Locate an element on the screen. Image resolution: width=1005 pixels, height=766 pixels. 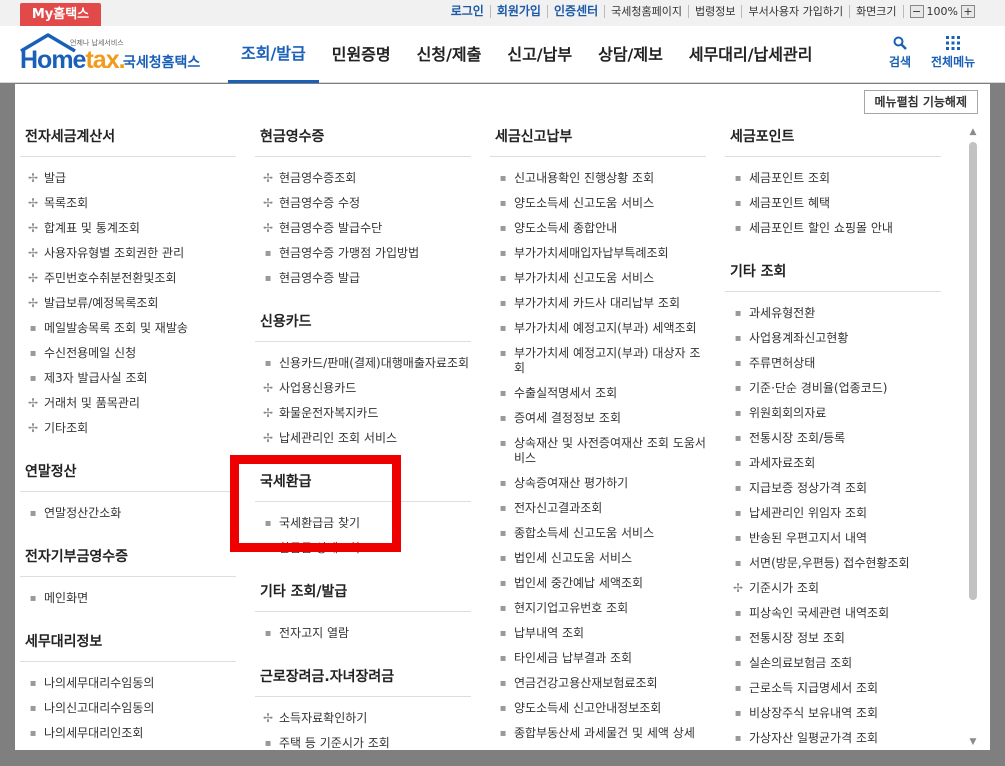
nav-consult-report: 상담/제보 is located at coordinates (630, 54).